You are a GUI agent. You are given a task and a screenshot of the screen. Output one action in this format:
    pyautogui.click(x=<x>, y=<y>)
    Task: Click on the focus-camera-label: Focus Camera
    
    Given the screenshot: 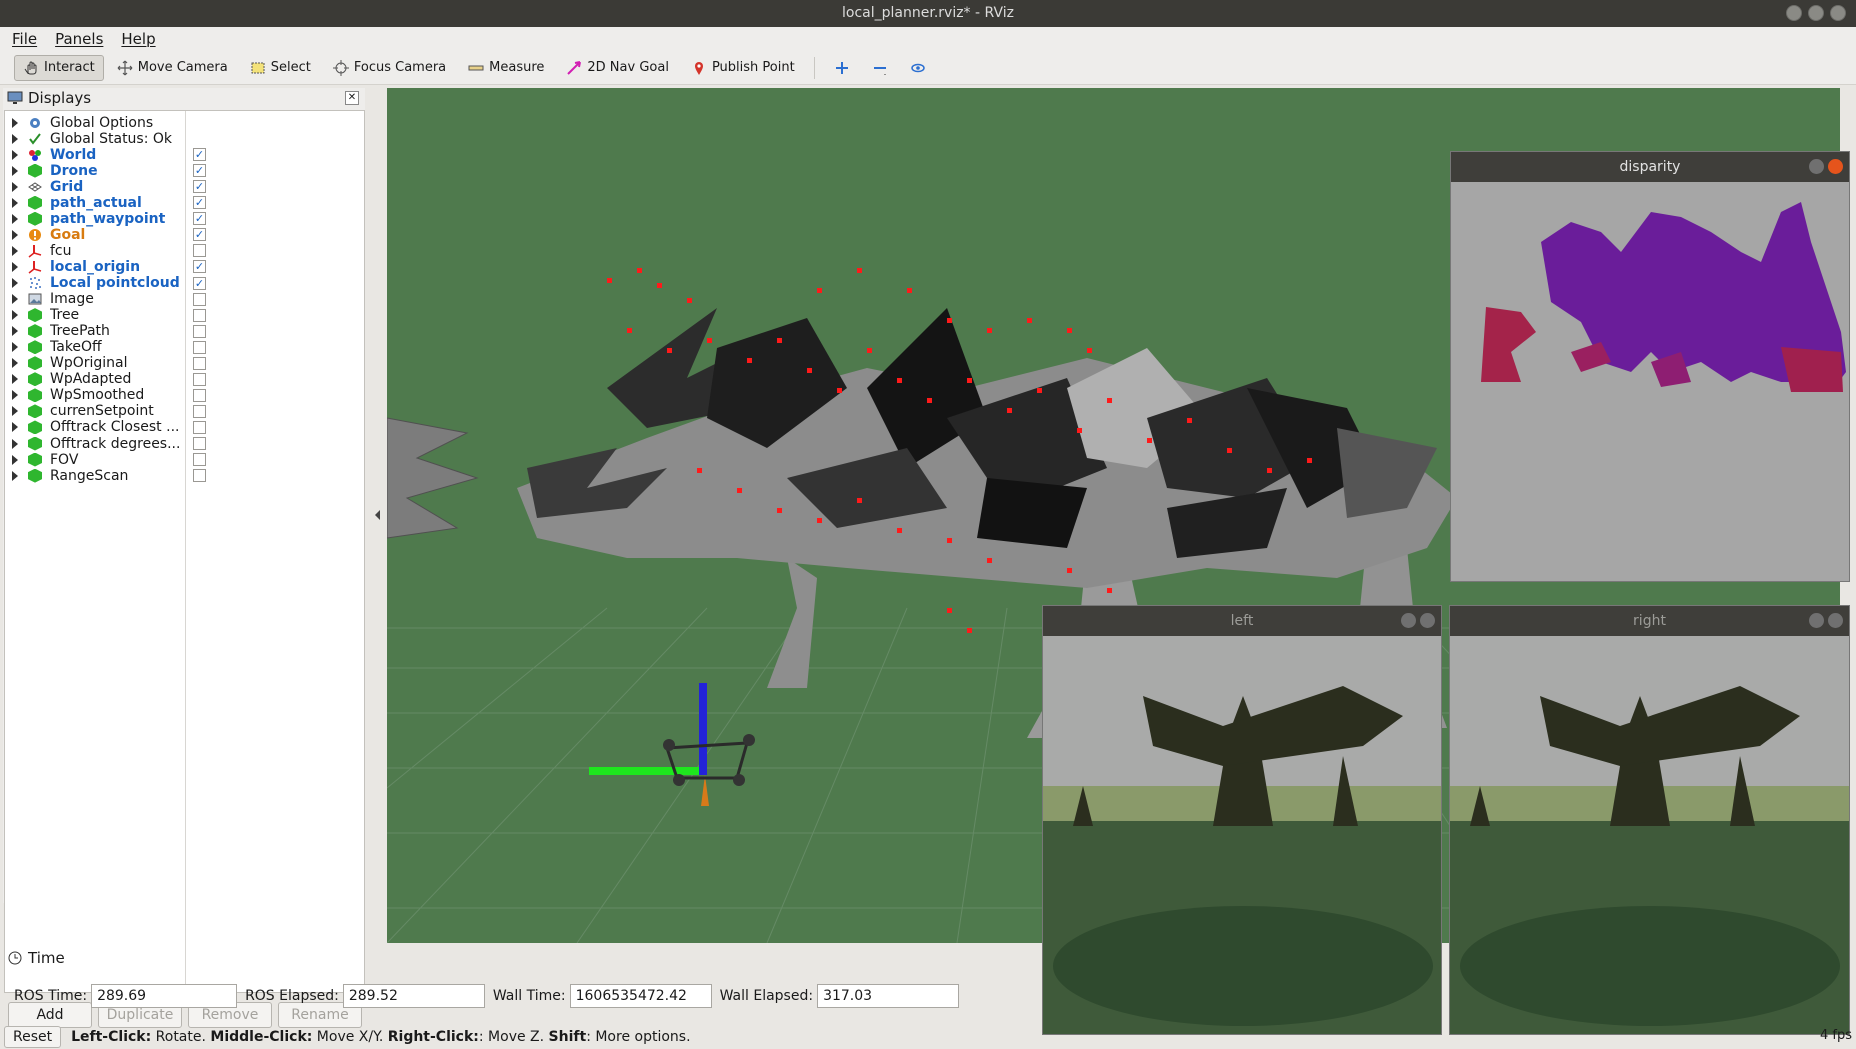 What is the action you would take?
    pyautogui.click(x=400, y=67)
    